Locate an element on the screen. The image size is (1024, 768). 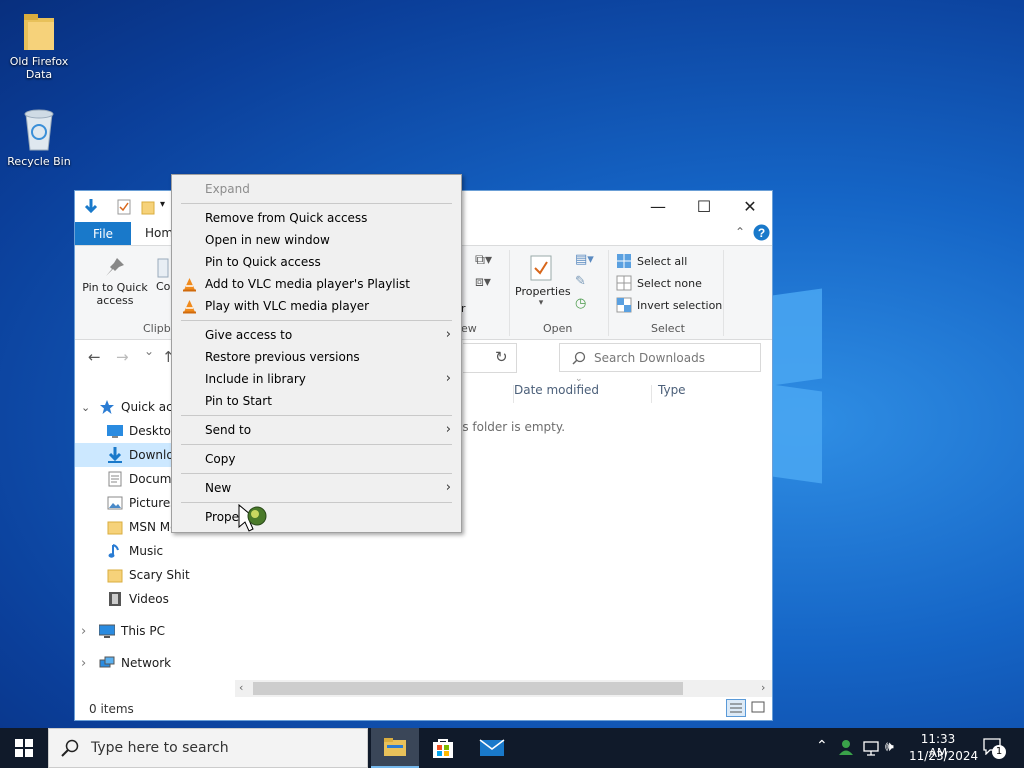
select-none-button: Select none is located at coordinates (659, 283).